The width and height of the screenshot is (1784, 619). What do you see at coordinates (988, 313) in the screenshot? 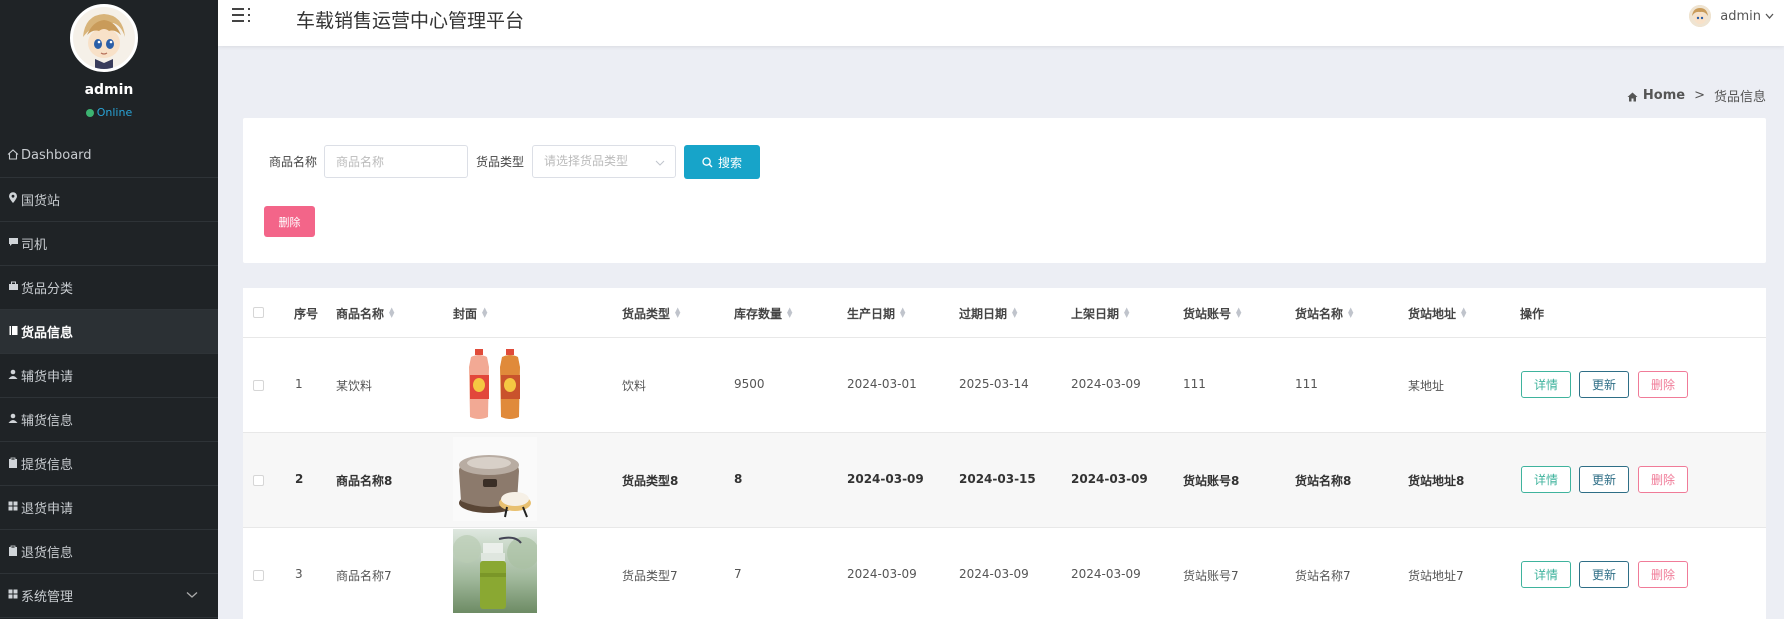
I see `col-expires: 过期日期 ▲ ▼` at bounding box center [988, 313].